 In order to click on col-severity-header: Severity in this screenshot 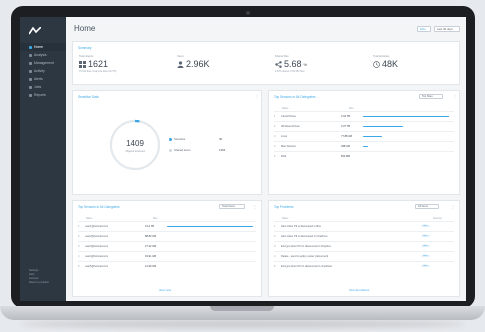, I will do `click(437, 218)`.